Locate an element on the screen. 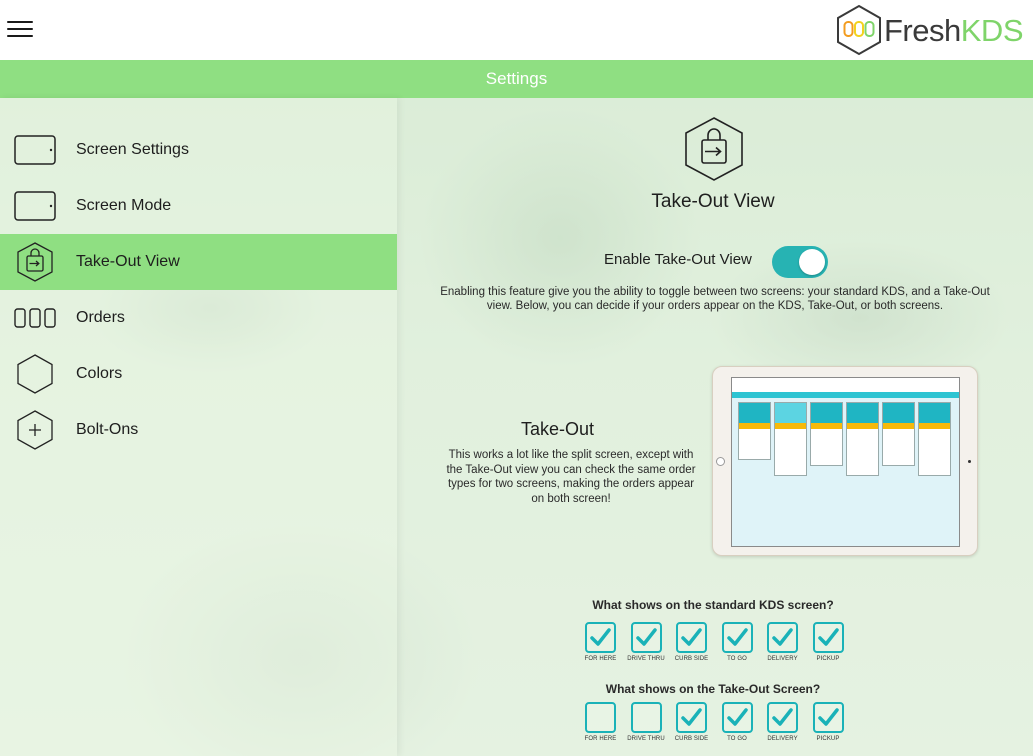  sidebar-item-label: Screen Mode is located at coordinates (124, 205).